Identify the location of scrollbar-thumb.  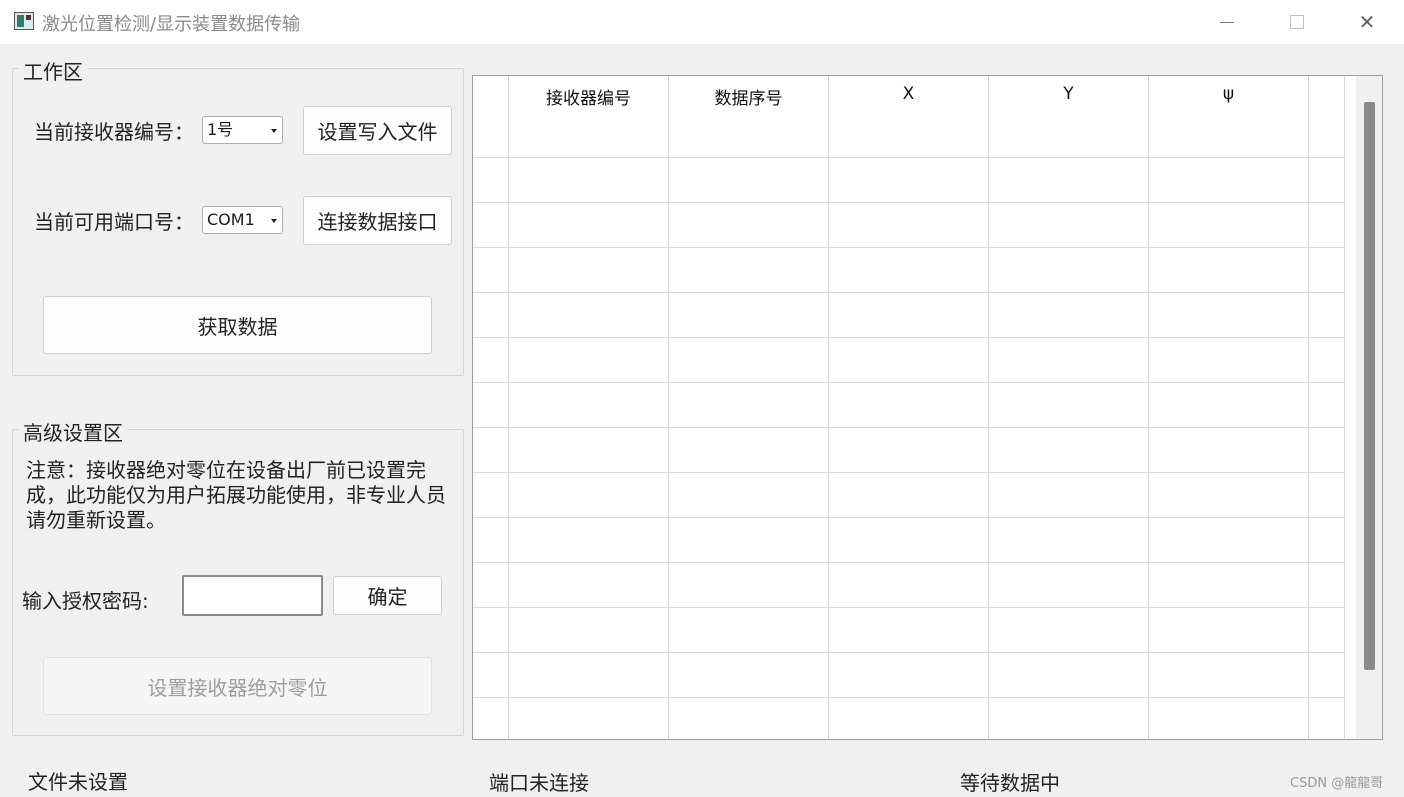
(1369, 386).